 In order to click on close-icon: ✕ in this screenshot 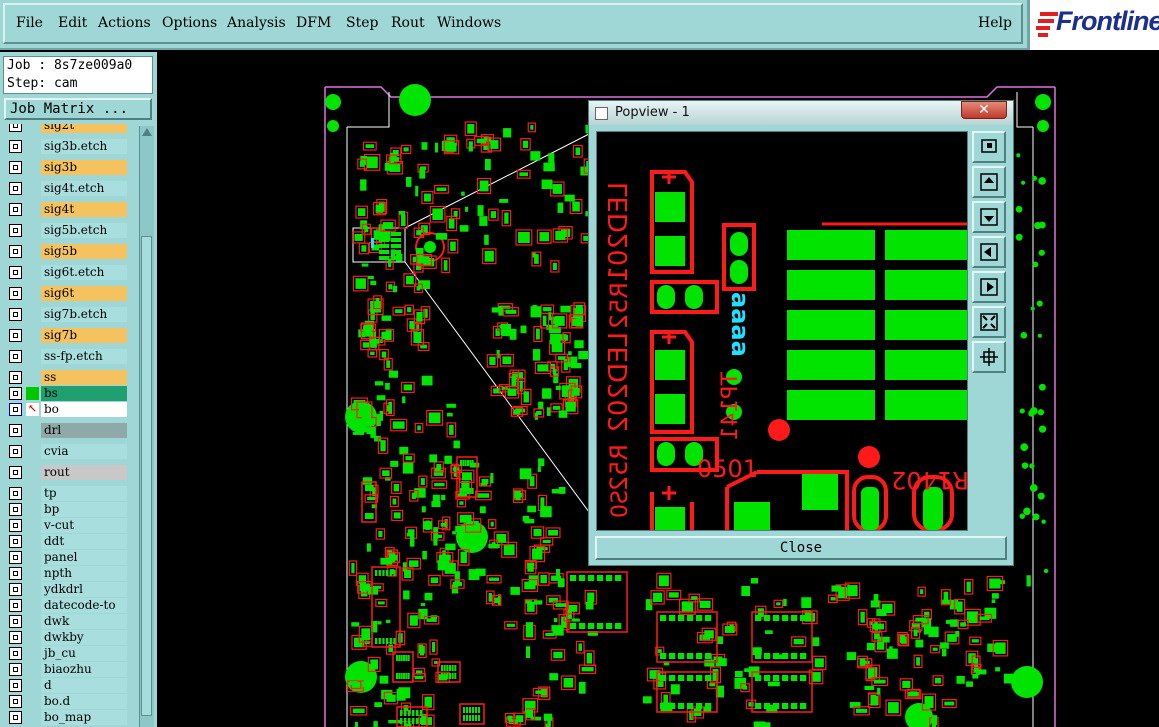, I will do `click(984, 110)`.